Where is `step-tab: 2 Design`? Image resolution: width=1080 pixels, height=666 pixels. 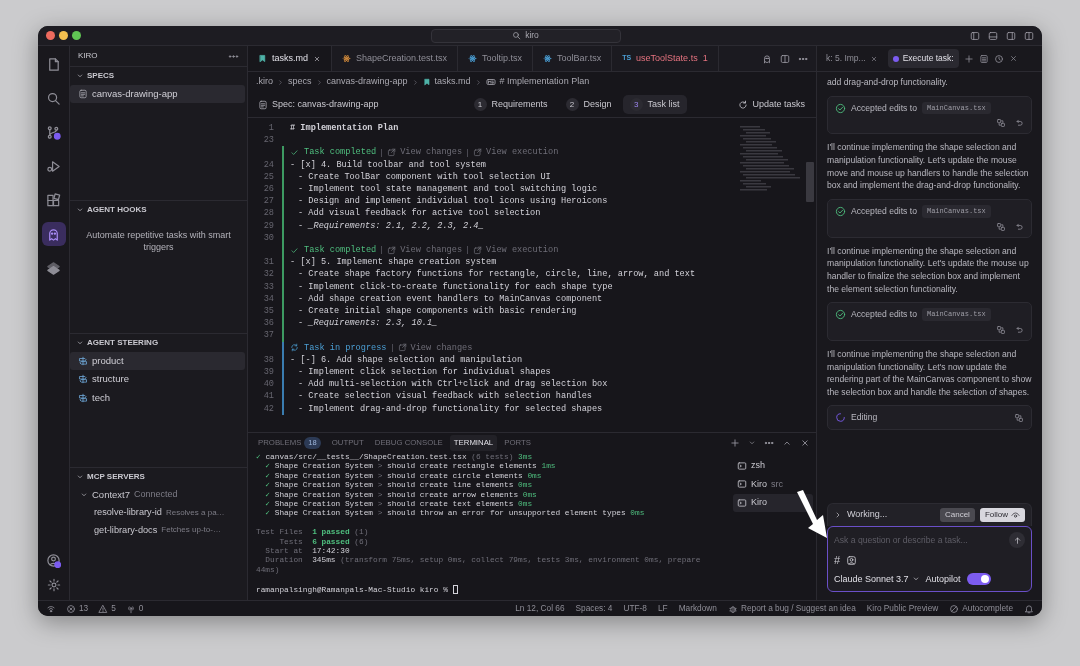 step-tab: 2 Design is located at coordinates (588, 104).